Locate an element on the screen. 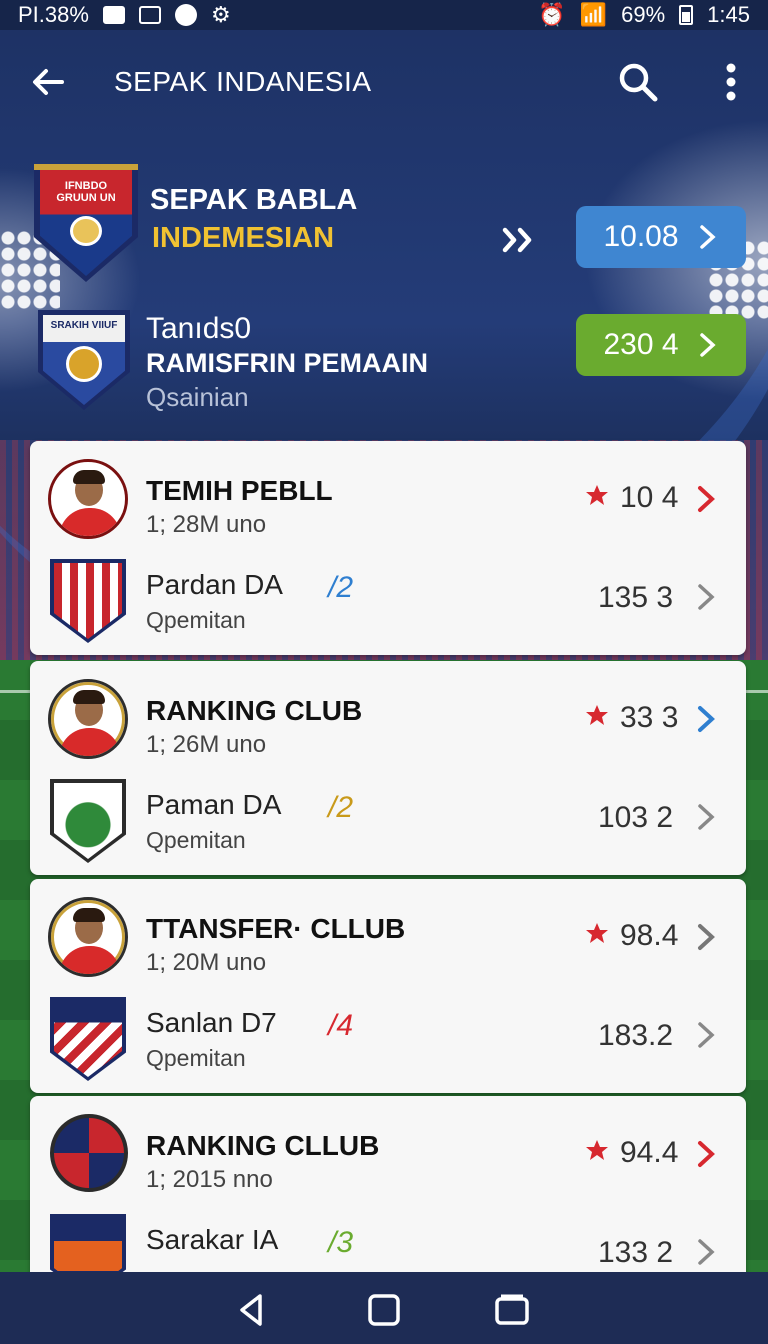 The height and width of the screenshot is (1344, 768). team-value-button: 230 4 is located at coordinates (661, 345).